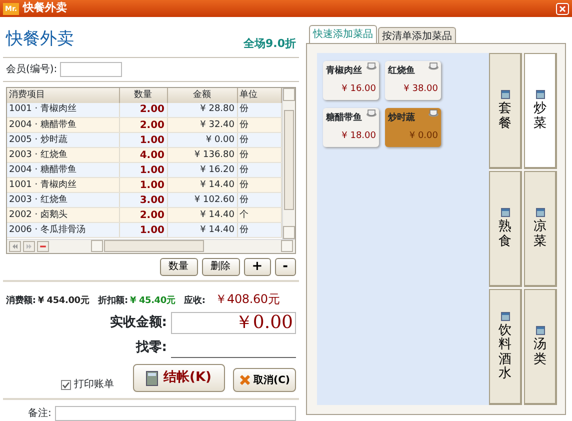  Describe the element at coordinates (143, 230) in the screenshot. I see `table-cell: 1.00` at that location.